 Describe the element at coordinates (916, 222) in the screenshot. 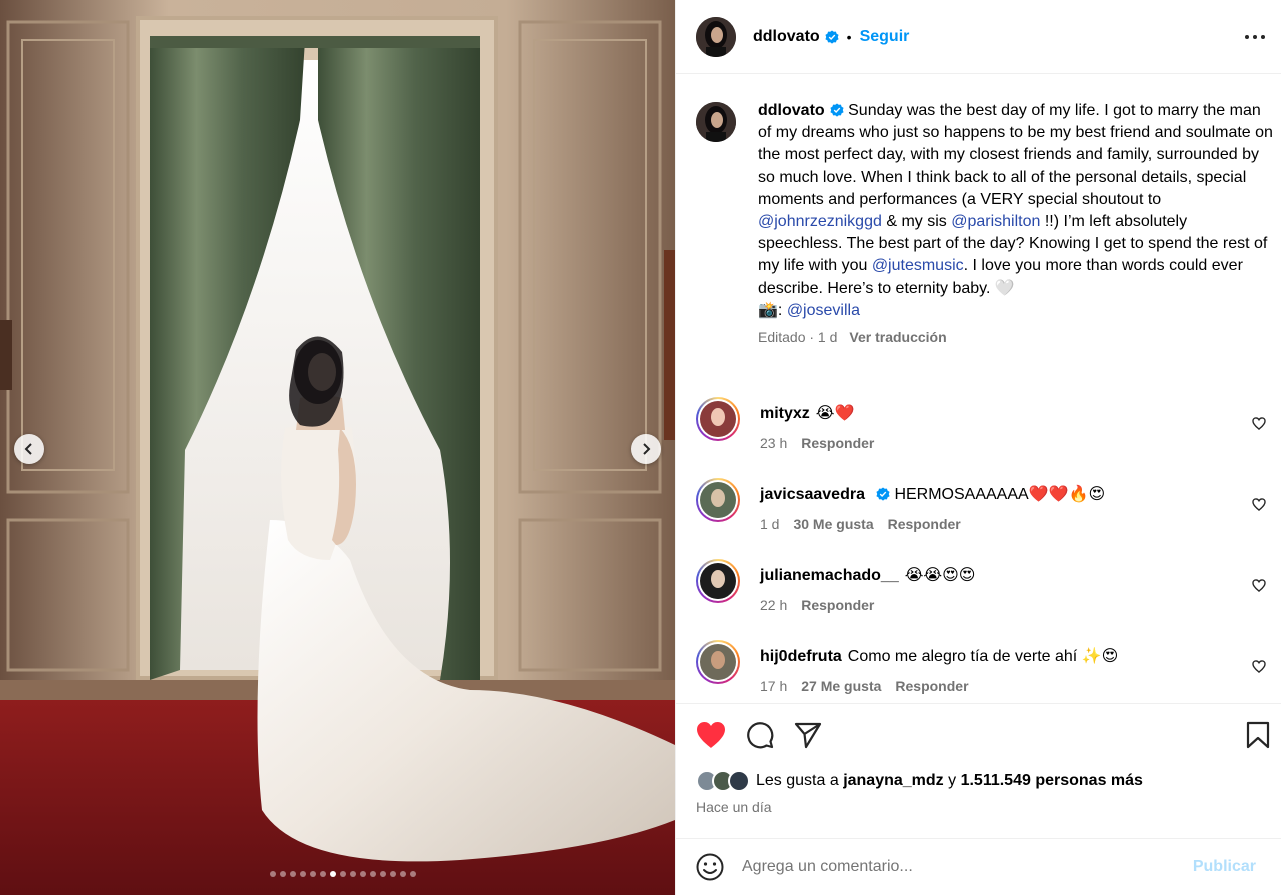

I see `caption-text-part: & my sis` at that location.